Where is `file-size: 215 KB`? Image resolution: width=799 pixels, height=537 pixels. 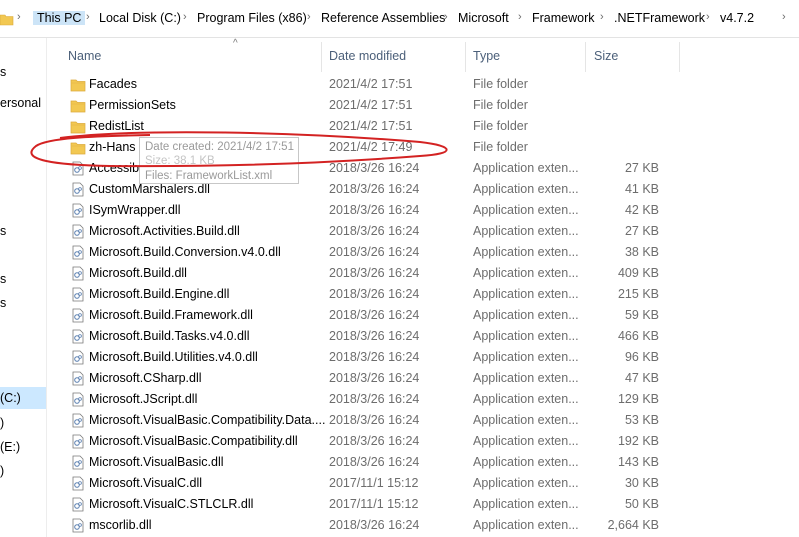
file-size: 215 KB is located at coordinates (638, 294).